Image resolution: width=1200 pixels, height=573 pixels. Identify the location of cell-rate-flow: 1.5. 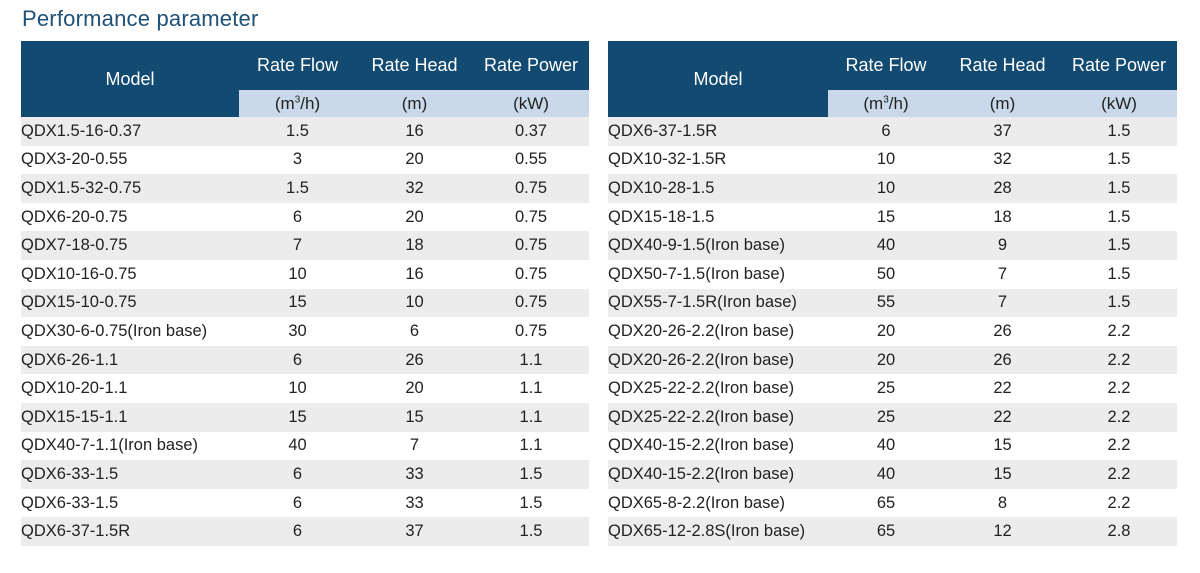
(297, 131).